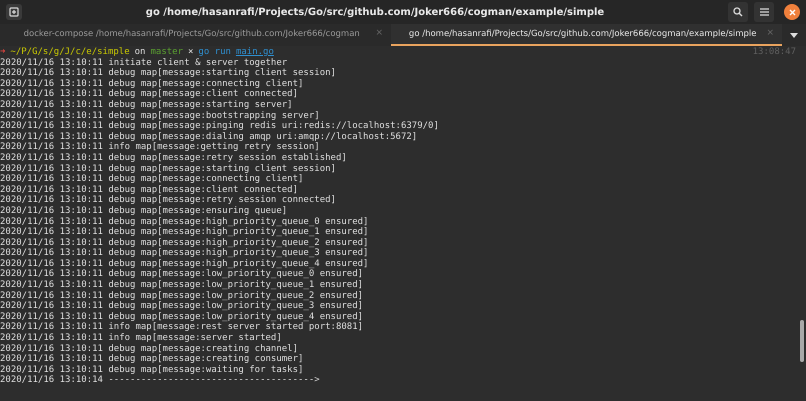 The height and width of the screenshot is (401, 806). What do you see at coordinates (168, 200) in the screenshot?
I see `log-line: 2020/11/16 13:10:11 debug map[message:retry session connected]` at bounding box center [168, 200].